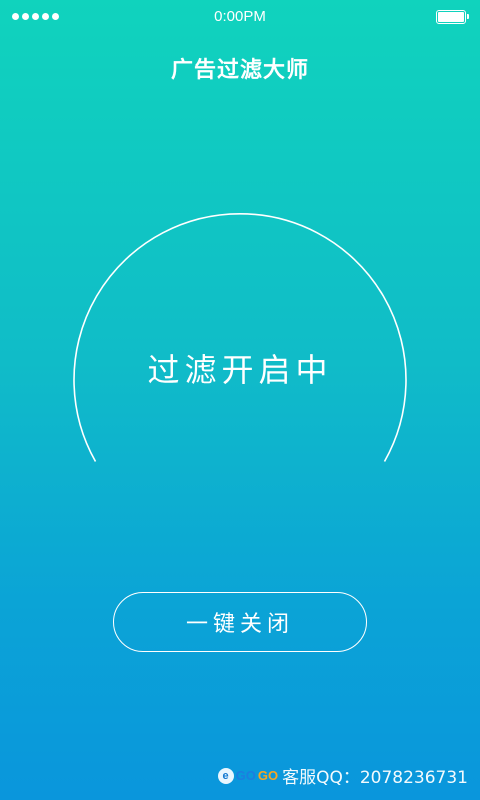 This screenshot has height=800, width=480. What do you see at coordinates (240, 622) in the screenshot?
I see `one-click-close-button: 一键关闭` at bounding box center [240, 622].